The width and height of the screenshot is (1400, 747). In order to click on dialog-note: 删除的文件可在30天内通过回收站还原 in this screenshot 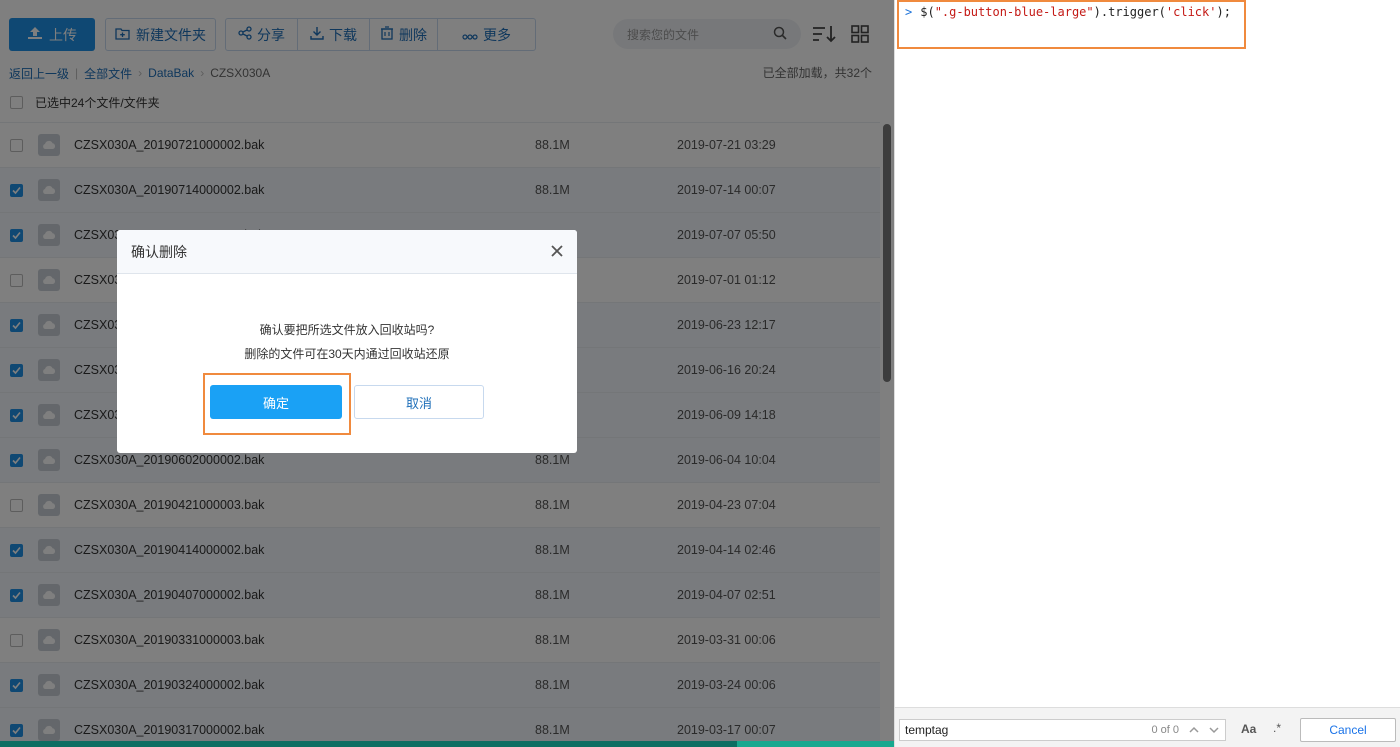, I will do `click(347, 354)`.